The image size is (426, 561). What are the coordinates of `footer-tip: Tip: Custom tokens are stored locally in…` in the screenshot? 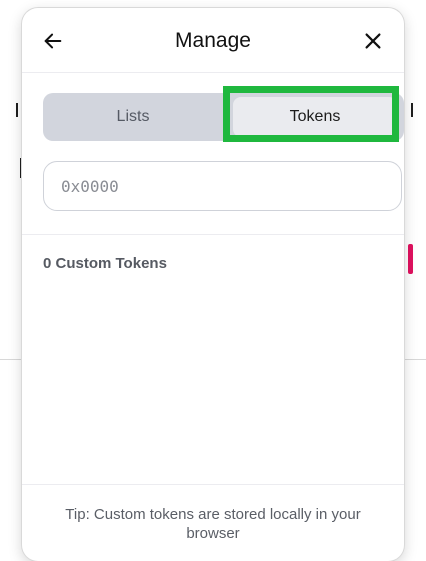 It's located at (213, 524).